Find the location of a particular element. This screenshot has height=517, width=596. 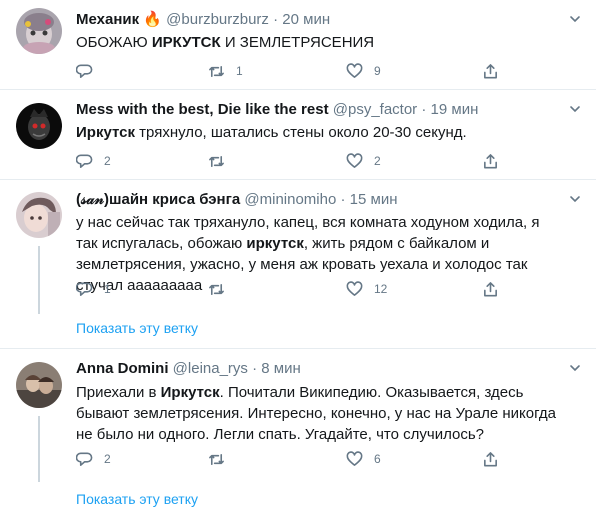

retweet-count: 1 is located at coordinates (239, 71).